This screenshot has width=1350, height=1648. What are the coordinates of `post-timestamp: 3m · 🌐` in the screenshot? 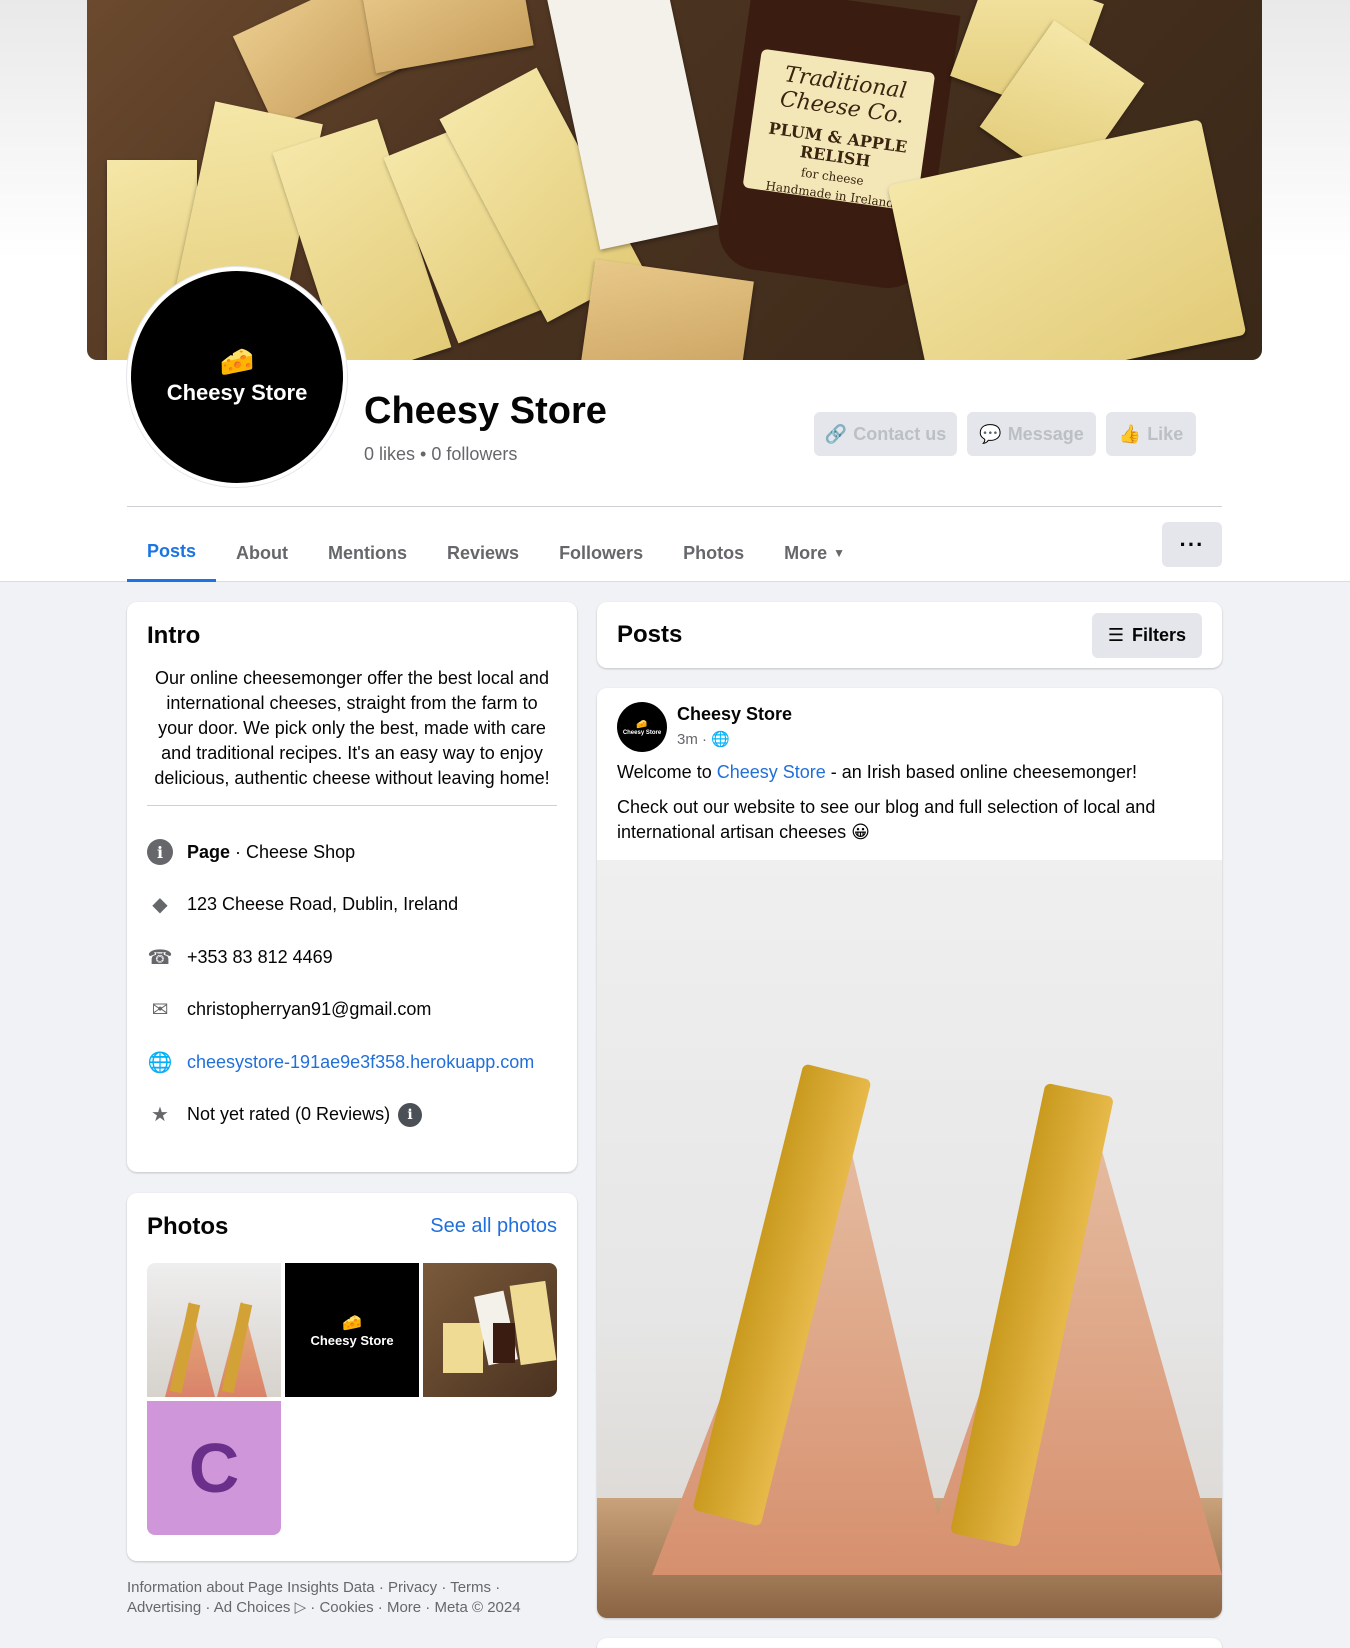 It's located at (703, 739).